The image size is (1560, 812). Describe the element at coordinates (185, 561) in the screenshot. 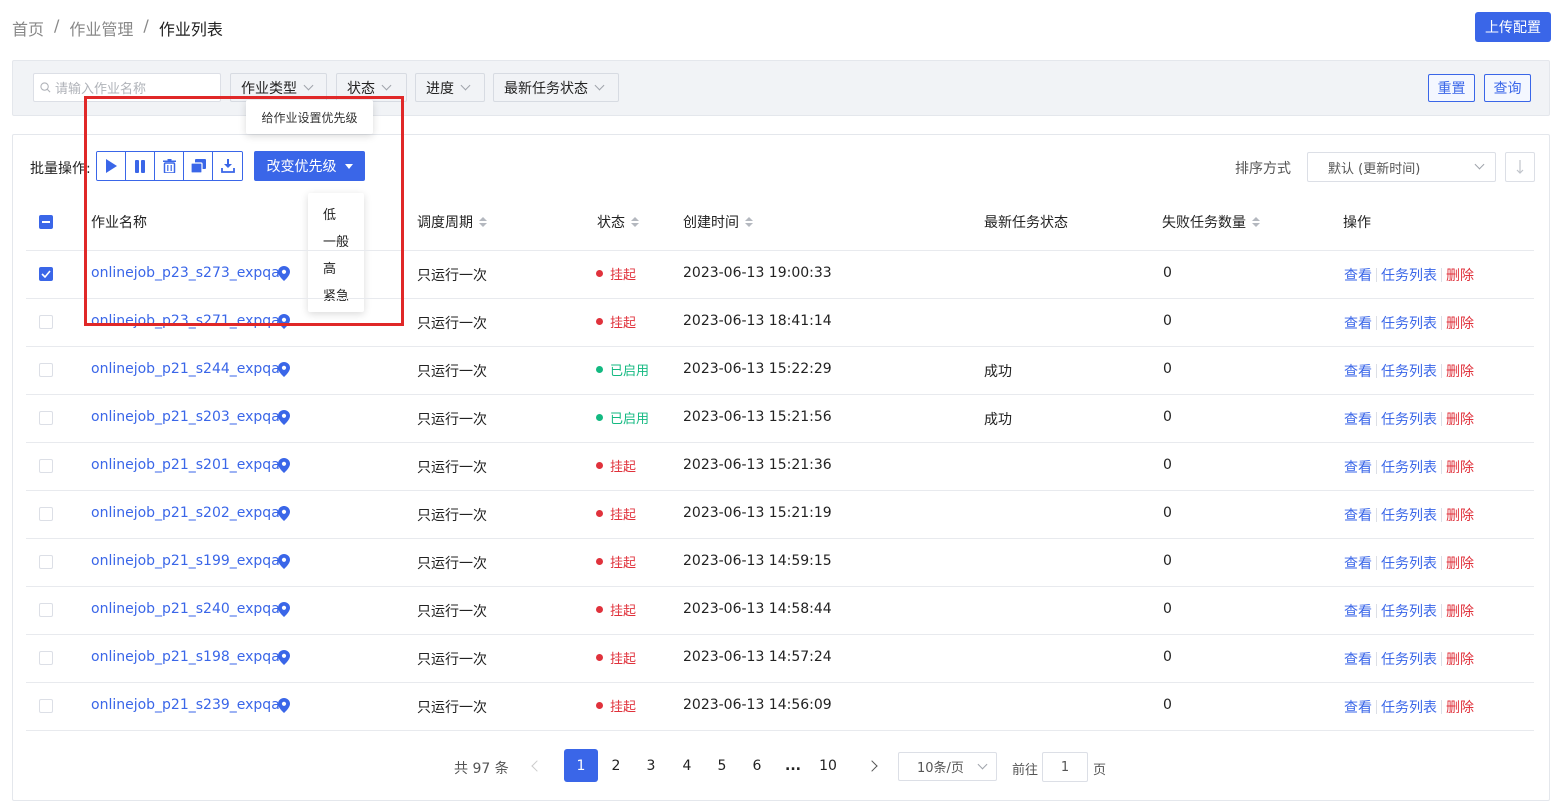

I see `job-name-link: onlinejob_p21_s199_expqa` at that location.